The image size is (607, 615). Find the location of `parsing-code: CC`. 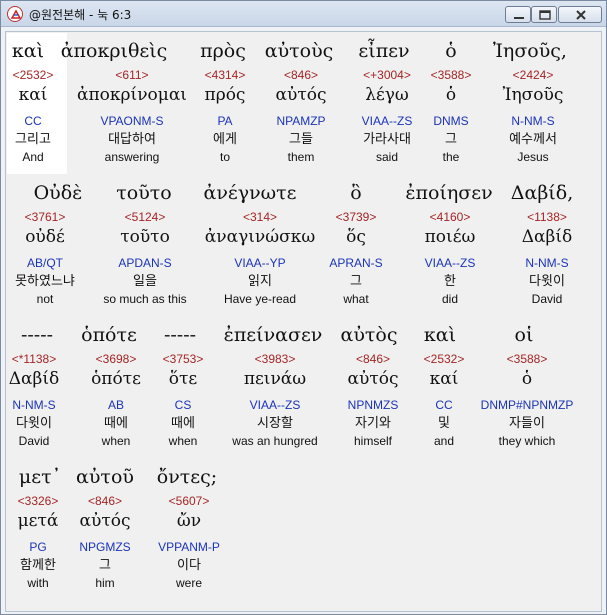

parsing-code: CC is located at coordinates (33, 121).